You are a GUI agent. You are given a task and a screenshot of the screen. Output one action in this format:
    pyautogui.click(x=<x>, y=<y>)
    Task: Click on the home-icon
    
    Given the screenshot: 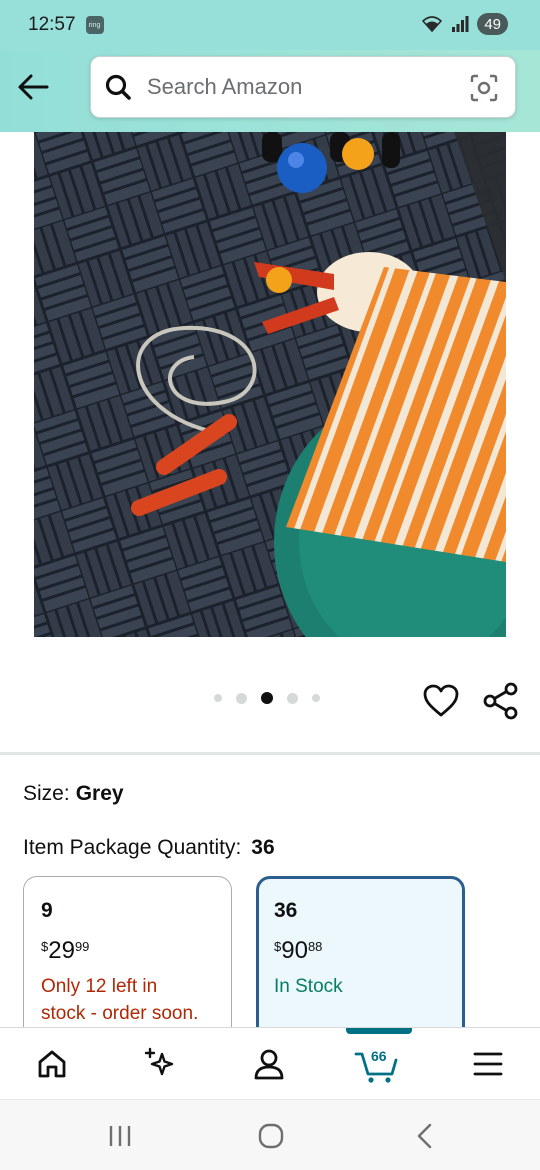 What is the action you would take?
    pyautogui.click(x=52, y=1064)
    